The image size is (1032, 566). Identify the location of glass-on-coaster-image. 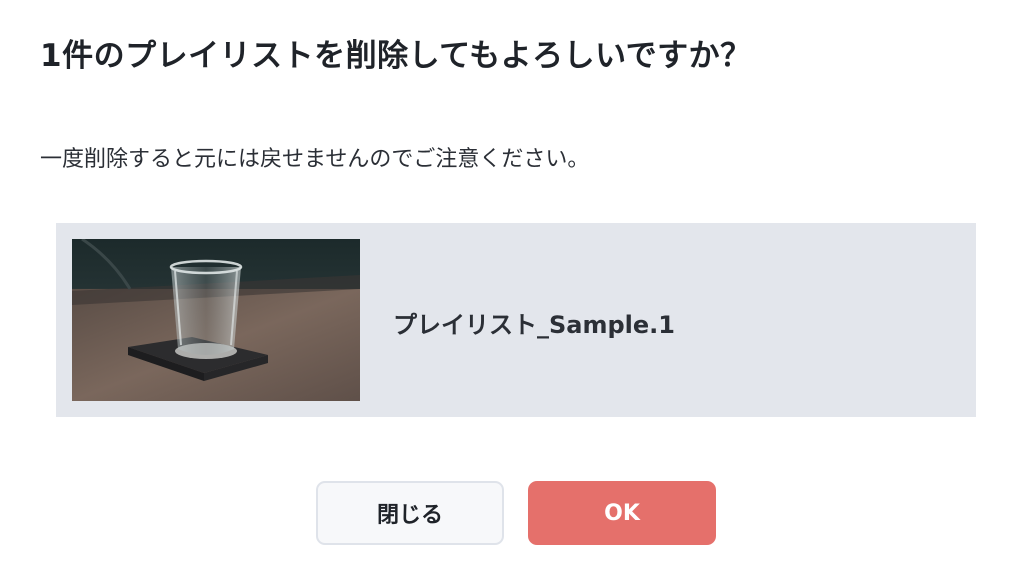
(216, 320).